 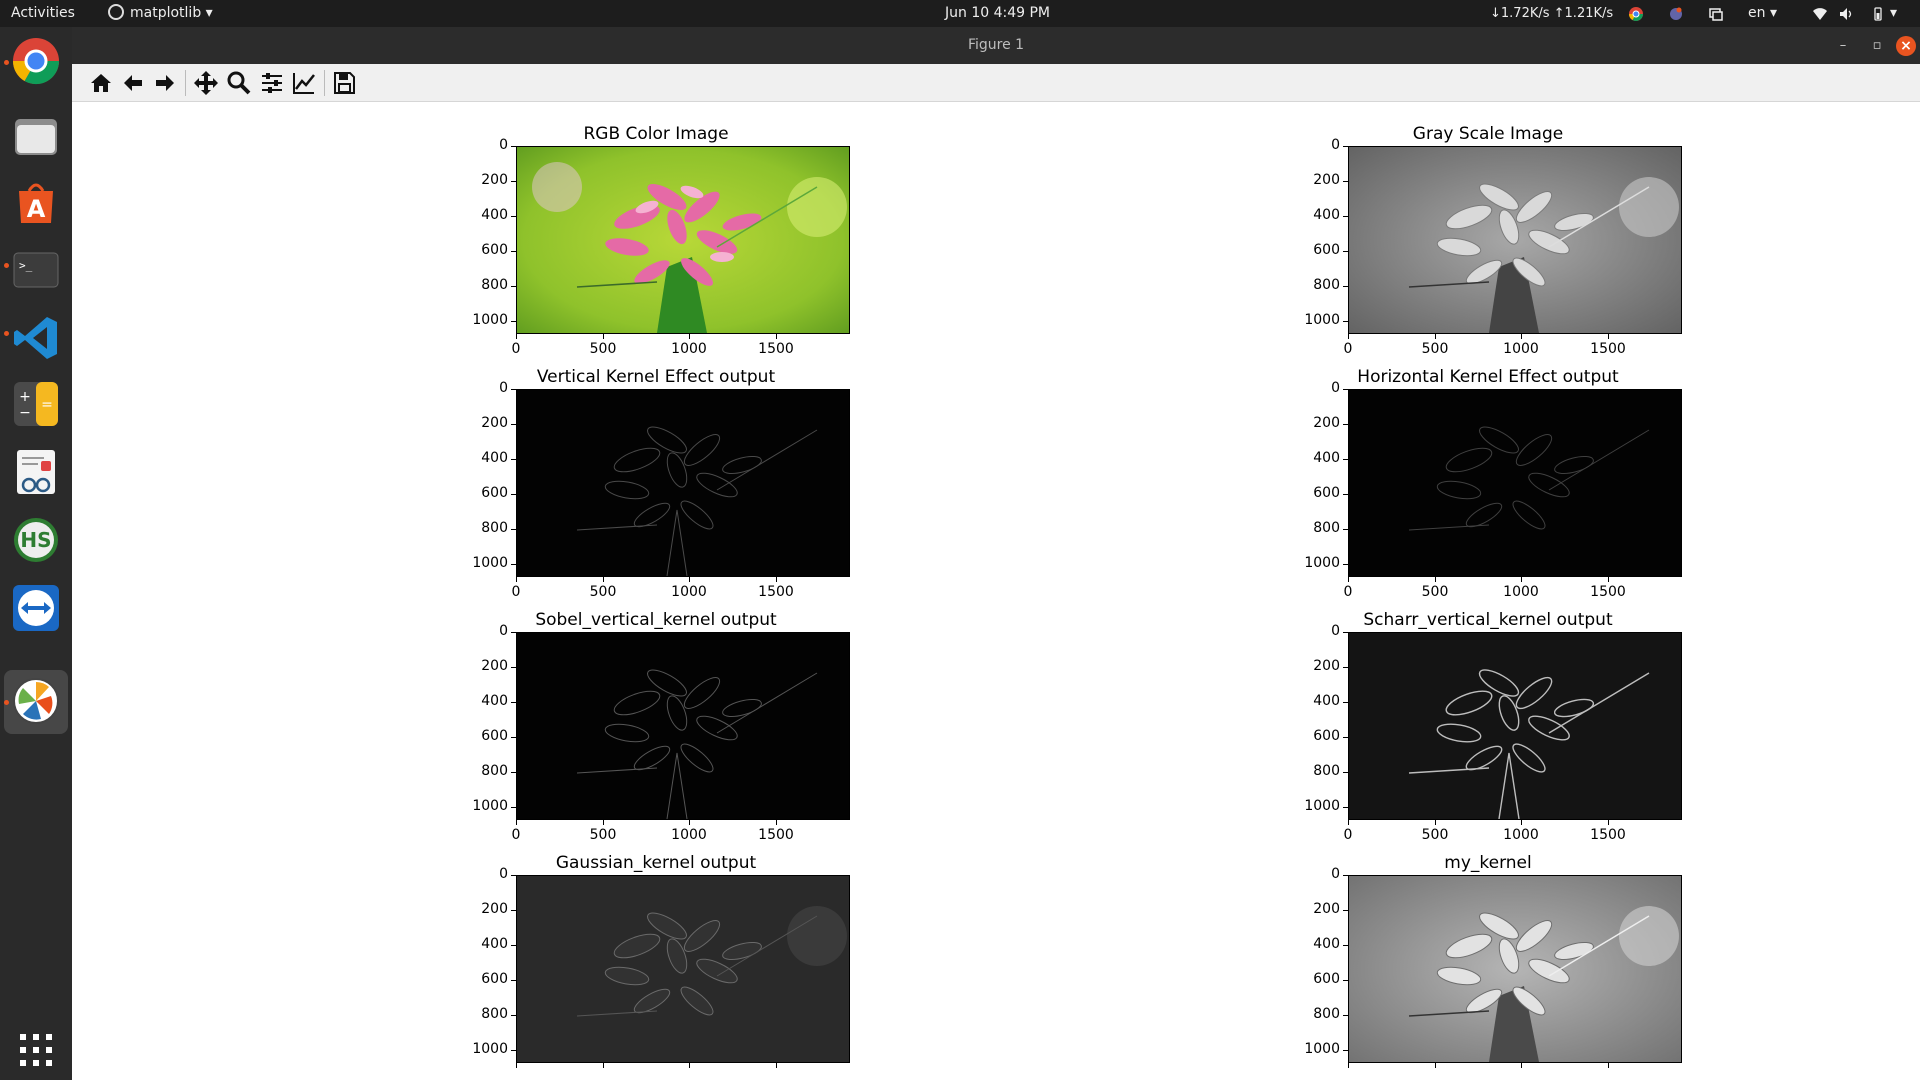 What do you see at coordinates (1846, 14) in the screenshot?
I see `volume-icon` at bounding box center [1846, 14].